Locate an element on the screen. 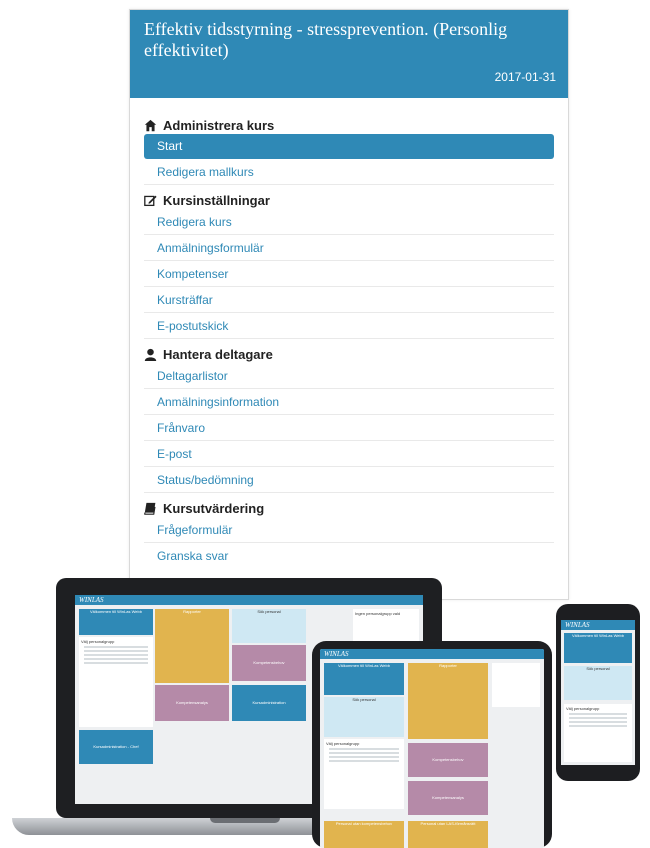 This screenshot has height=848, width=650. staff-missing-tile: Personal utan kompetensbehov is located at coordinates (364, 834).